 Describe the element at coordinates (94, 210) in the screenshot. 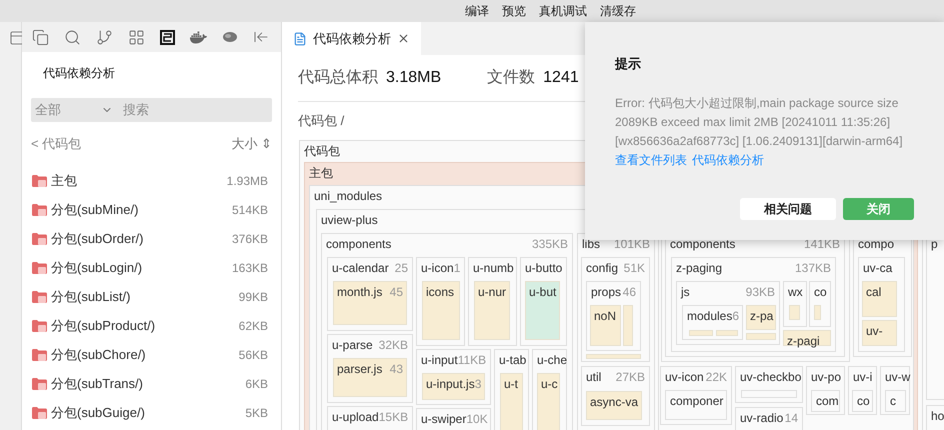

I see `package-name: 分包(subMine/)` at that location.